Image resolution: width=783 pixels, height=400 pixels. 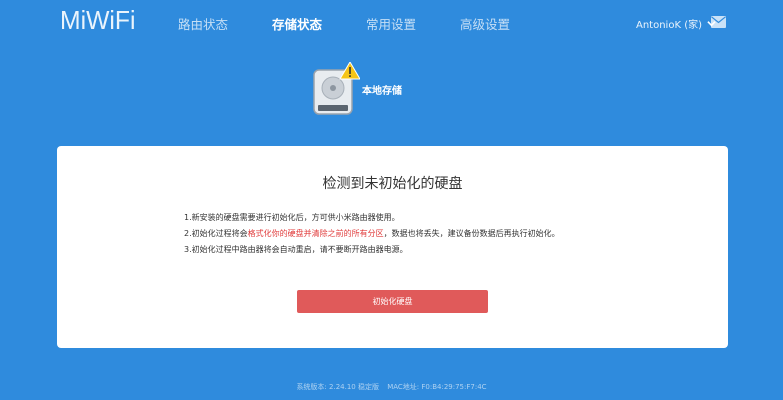 I want to click on local-storage-indicator: 本地存储, so click(x=357, y=90).